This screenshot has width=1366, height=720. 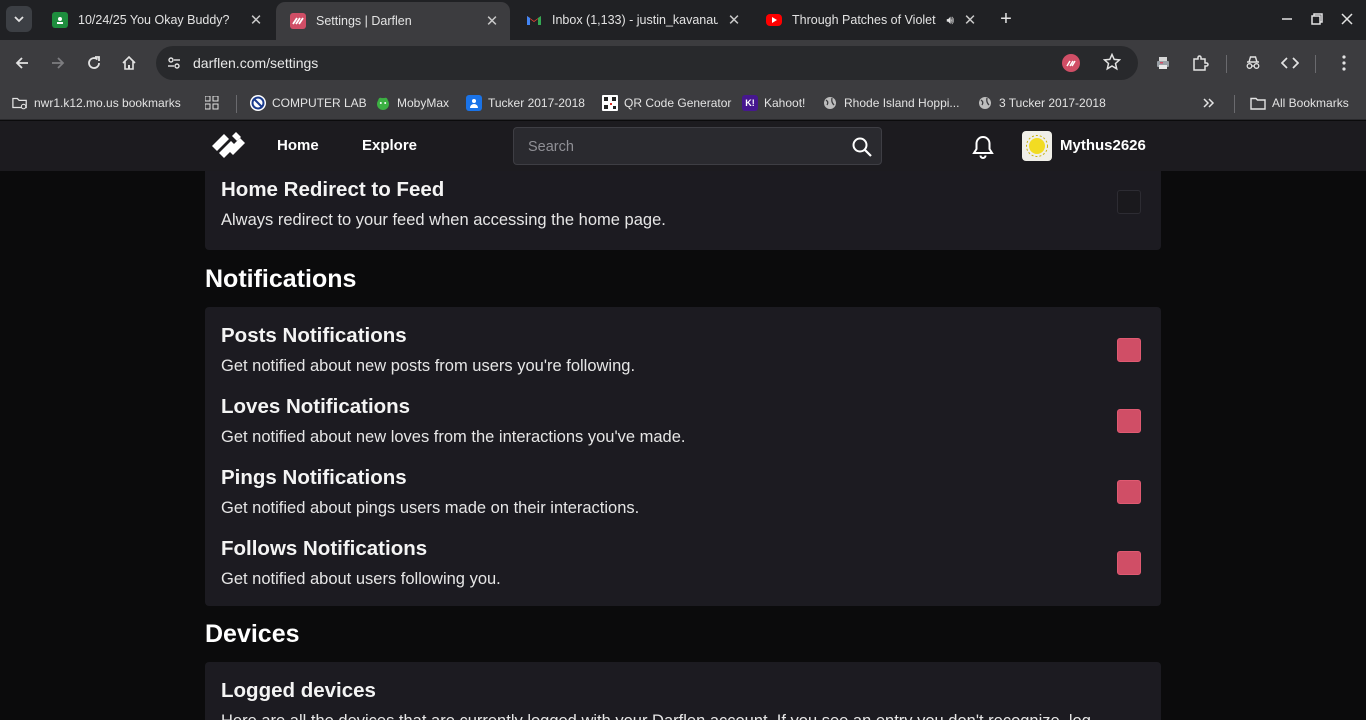 What do you see at coordinates (22, 63) in the screenshot?
I see `back-button` at bounding box center [22, 63].